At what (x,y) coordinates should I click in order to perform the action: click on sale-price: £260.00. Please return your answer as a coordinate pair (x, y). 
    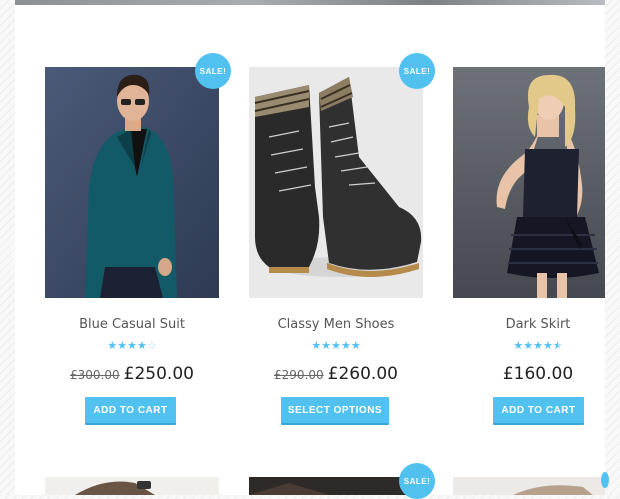
    Looking at the image, I should click on (362, 374).